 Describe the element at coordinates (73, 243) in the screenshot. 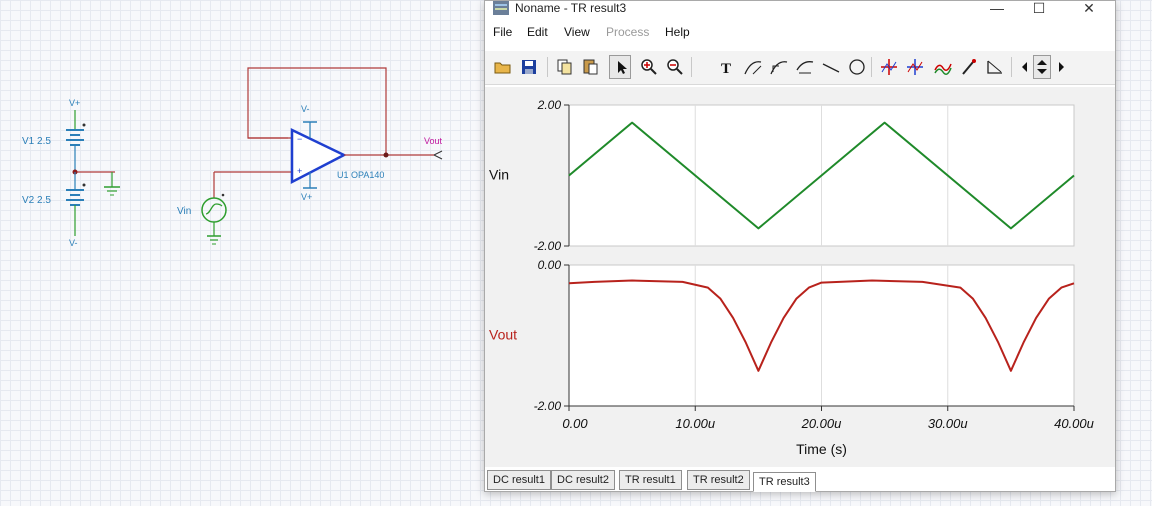

I see `vminus-terminal-label: V-` at that location.